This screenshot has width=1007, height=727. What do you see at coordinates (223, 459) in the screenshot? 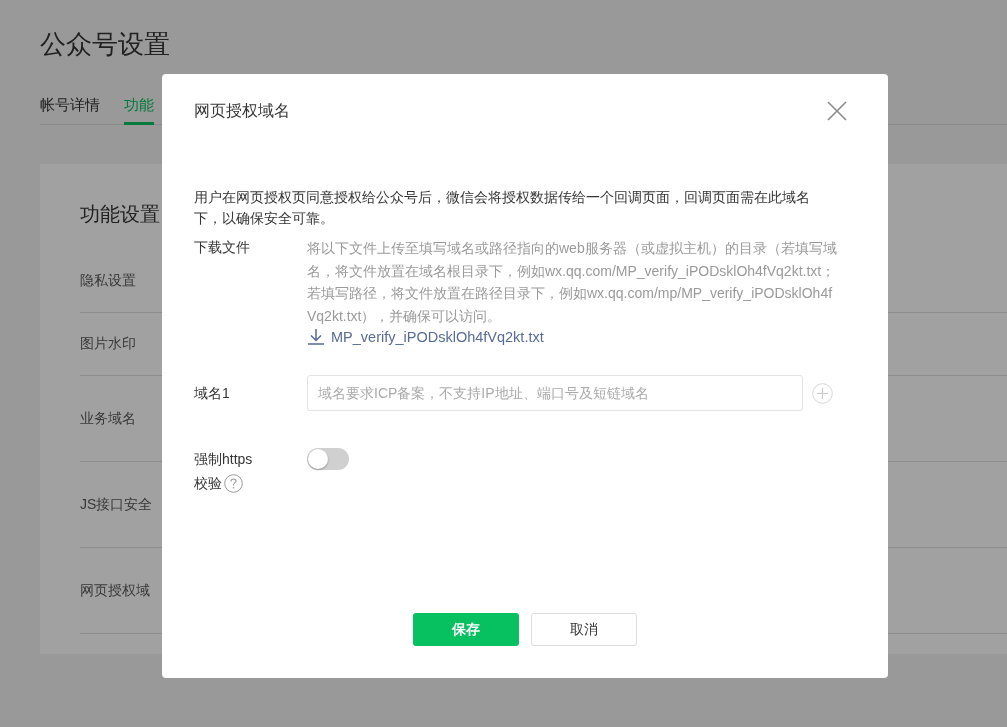
I see `field-label: 强制https` at bounding box center [223, 459].